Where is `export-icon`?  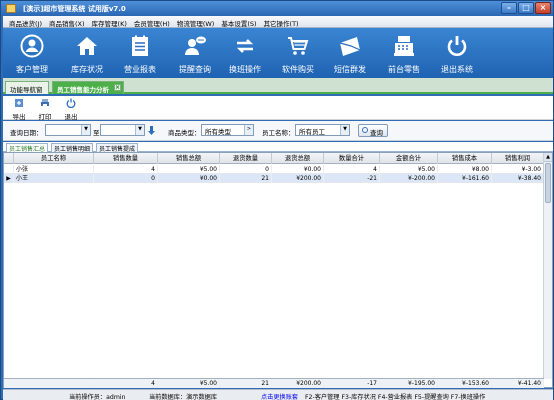 export-icon is located at coordinates (19, 103).